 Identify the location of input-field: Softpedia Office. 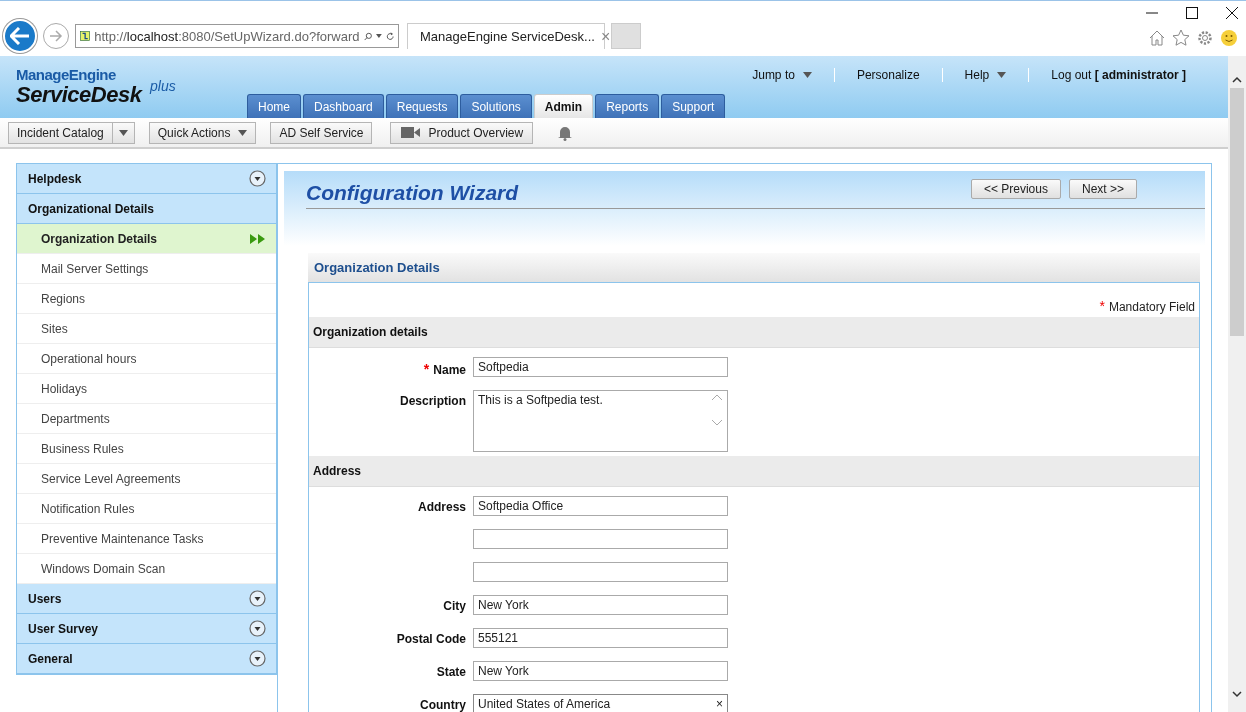
(600, 506).